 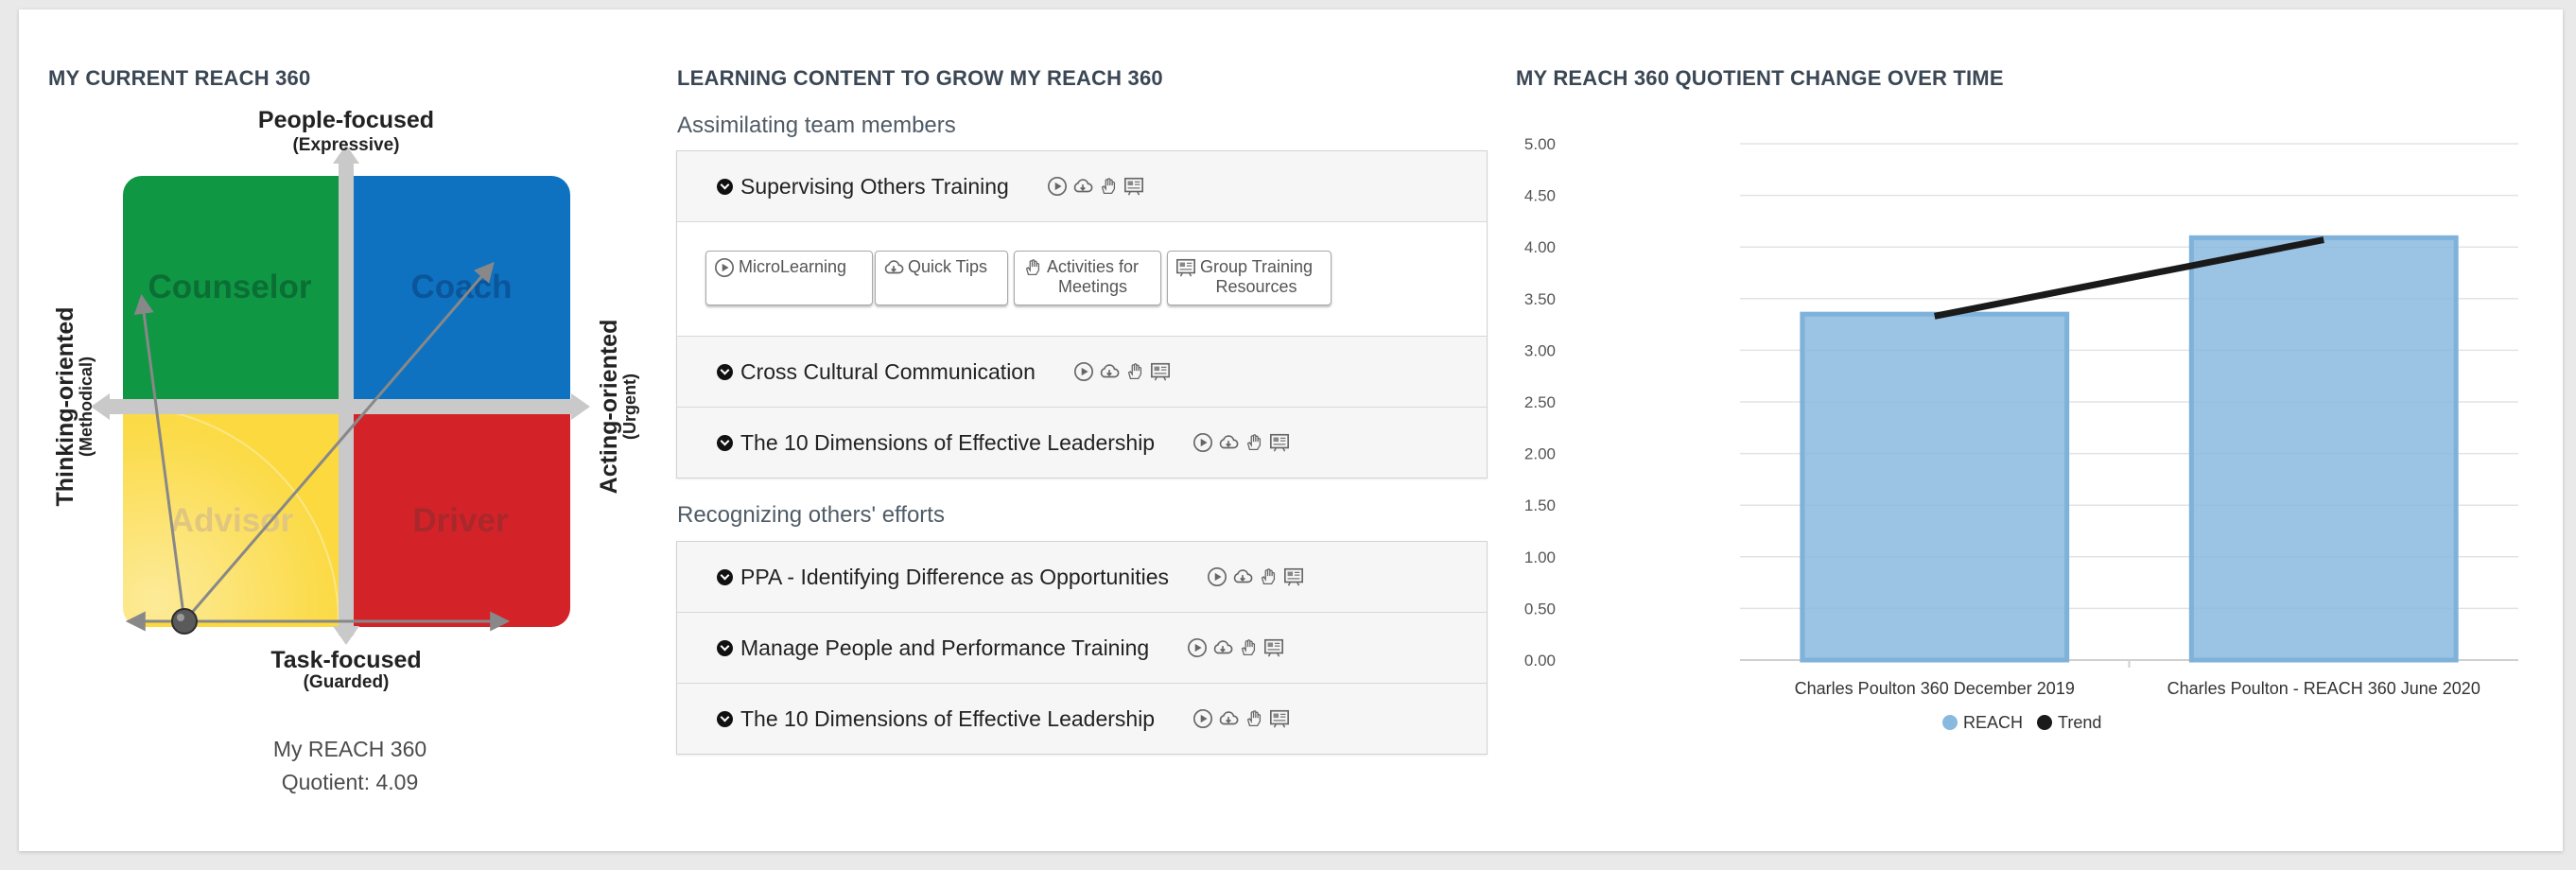 I want to click on button-label-line1: Group Training, so click(x=1257, y=266).